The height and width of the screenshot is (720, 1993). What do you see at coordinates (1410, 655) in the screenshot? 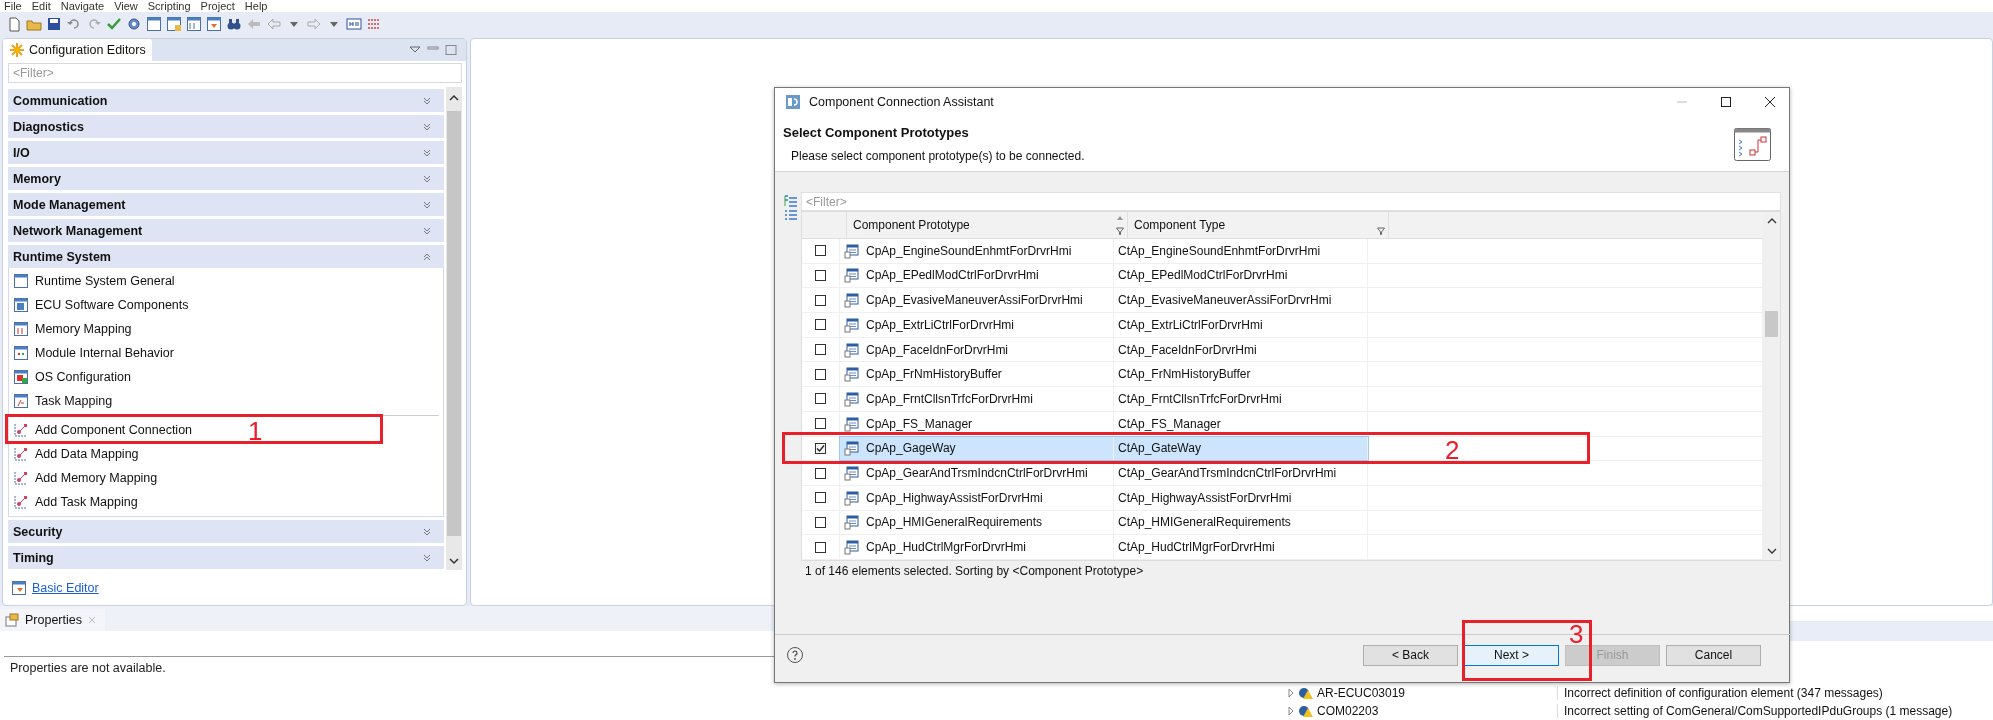
I see `dialog-button: < Back` at bounding box center [1410, 655].